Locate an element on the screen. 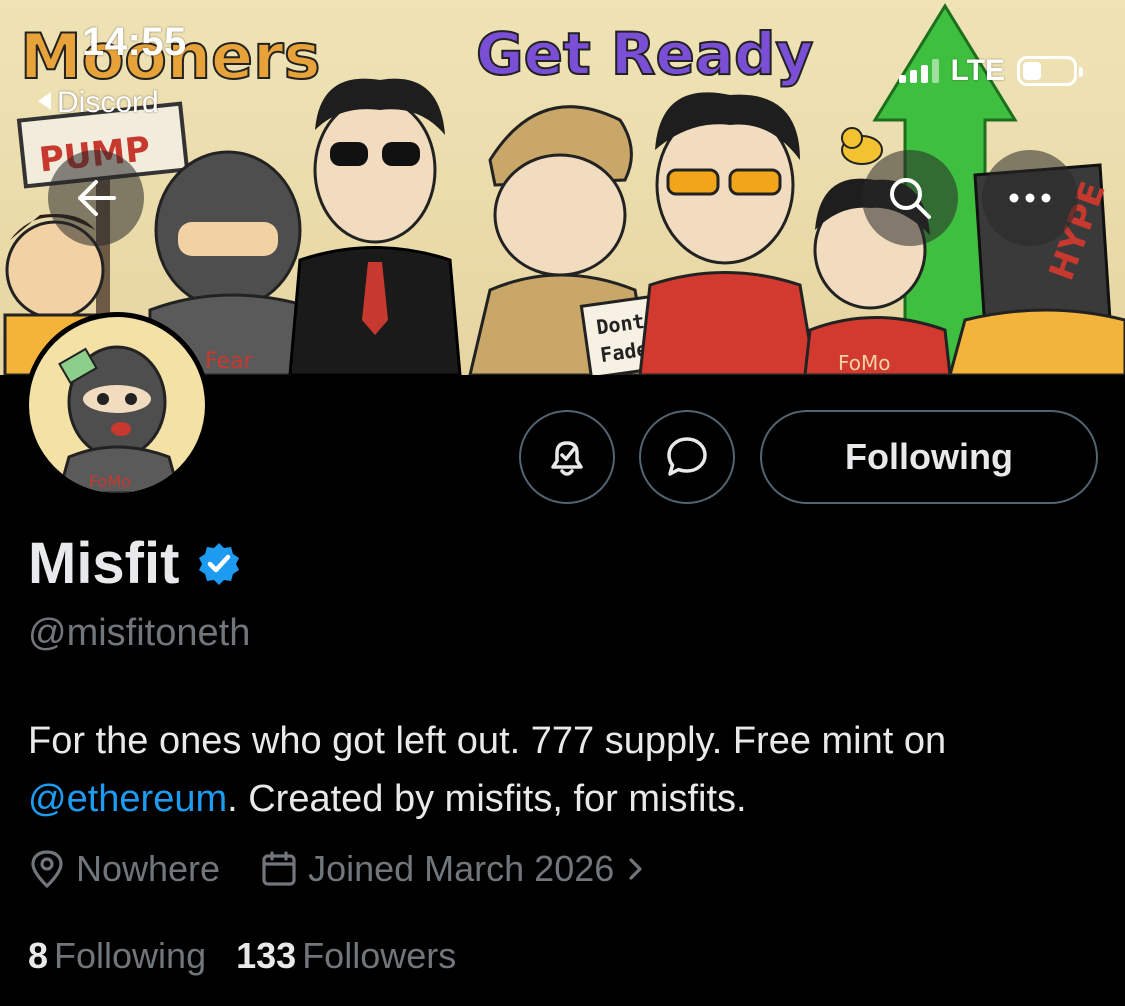 This screenshot has width=1125, height=1006. back-arrow-icon is located at coordinates (97, 198).